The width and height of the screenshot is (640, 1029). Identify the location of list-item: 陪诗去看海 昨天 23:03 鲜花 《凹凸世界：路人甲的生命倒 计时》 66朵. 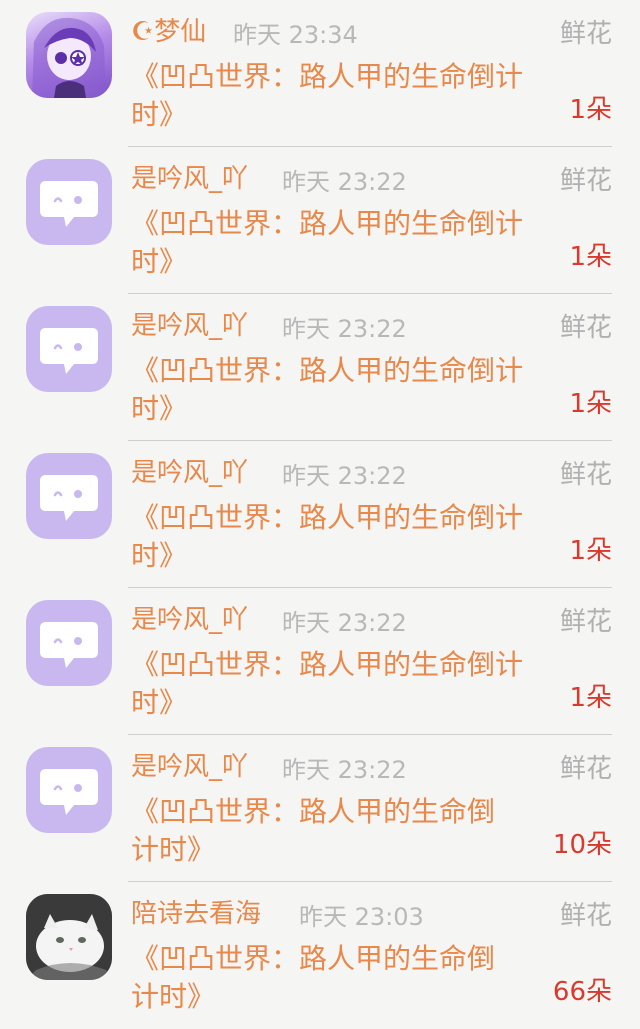
(320, 955).